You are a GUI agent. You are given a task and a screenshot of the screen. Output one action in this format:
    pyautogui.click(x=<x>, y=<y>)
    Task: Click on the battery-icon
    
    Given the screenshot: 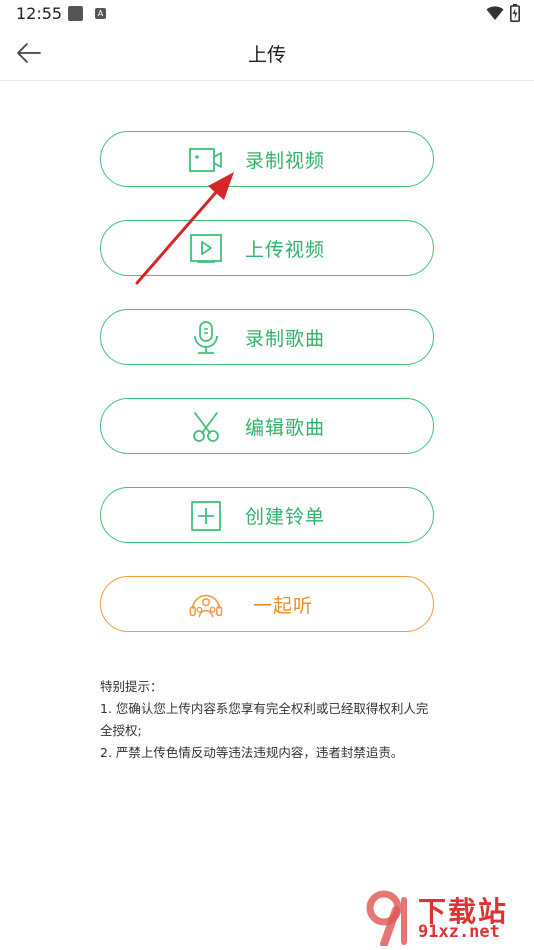 What is the action you would take?
    pyautogui.click(x=515, y=13)
    